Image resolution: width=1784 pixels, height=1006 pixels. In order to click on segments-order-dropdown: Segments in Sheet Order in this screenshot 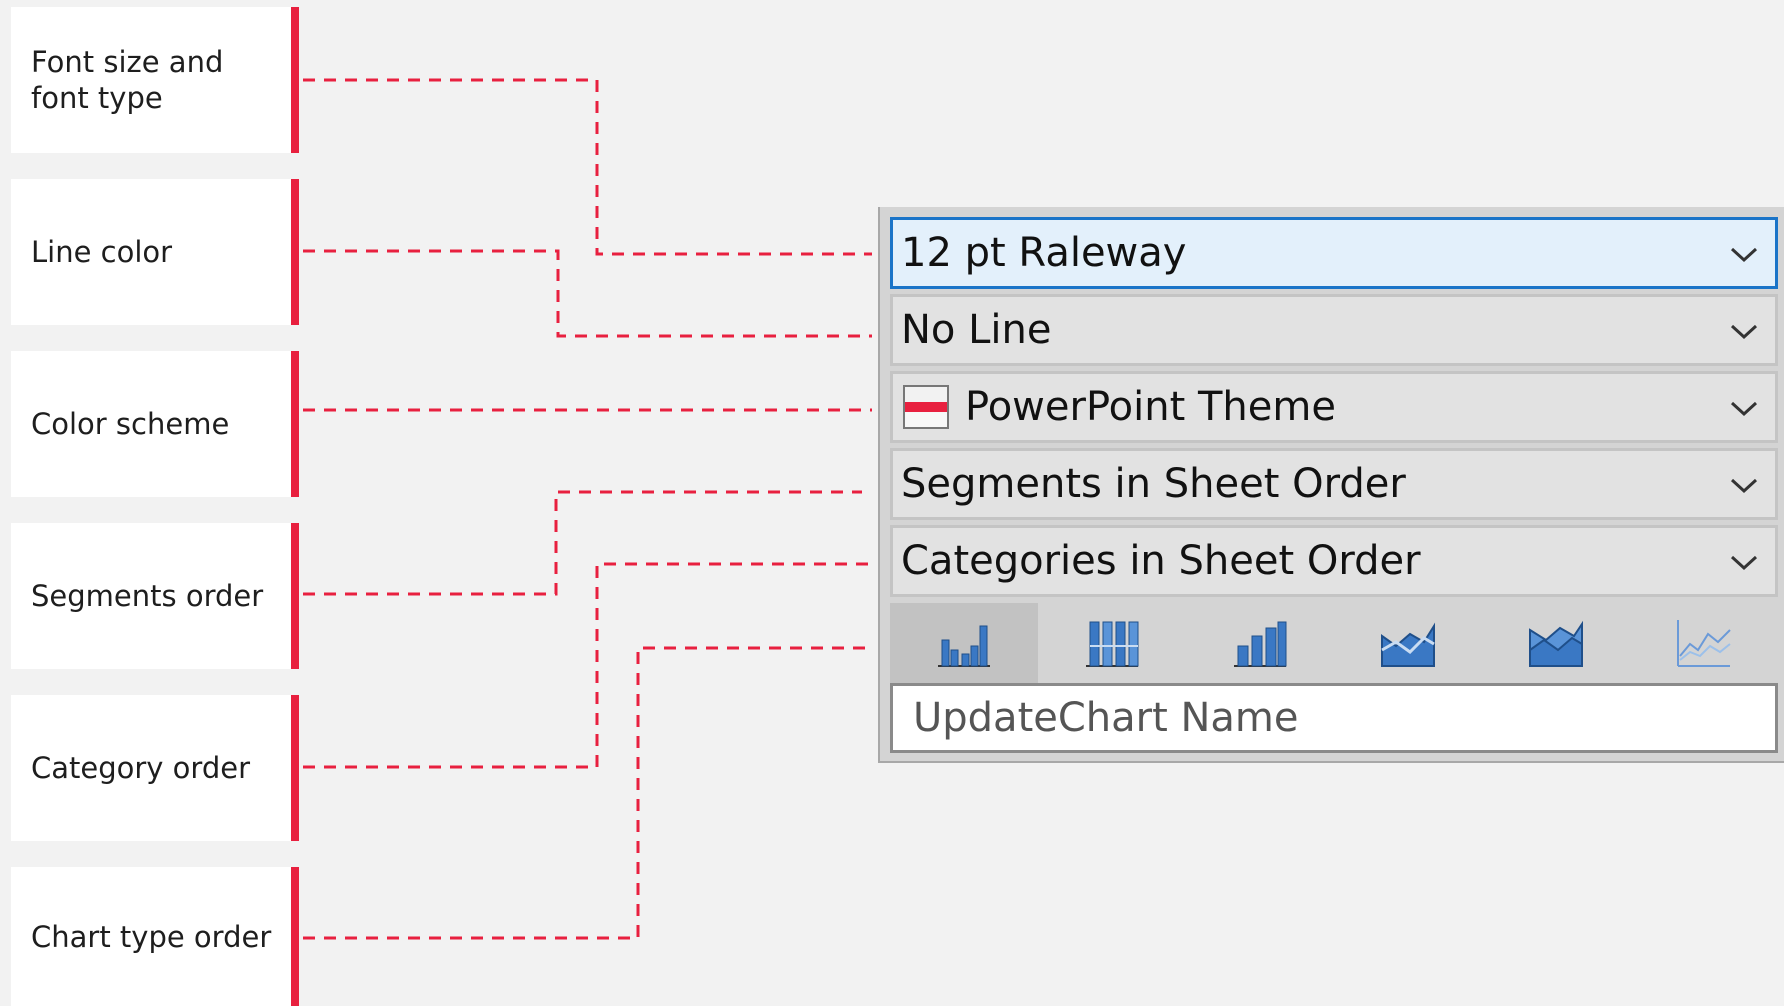, I will do `click(1334, 484)`.